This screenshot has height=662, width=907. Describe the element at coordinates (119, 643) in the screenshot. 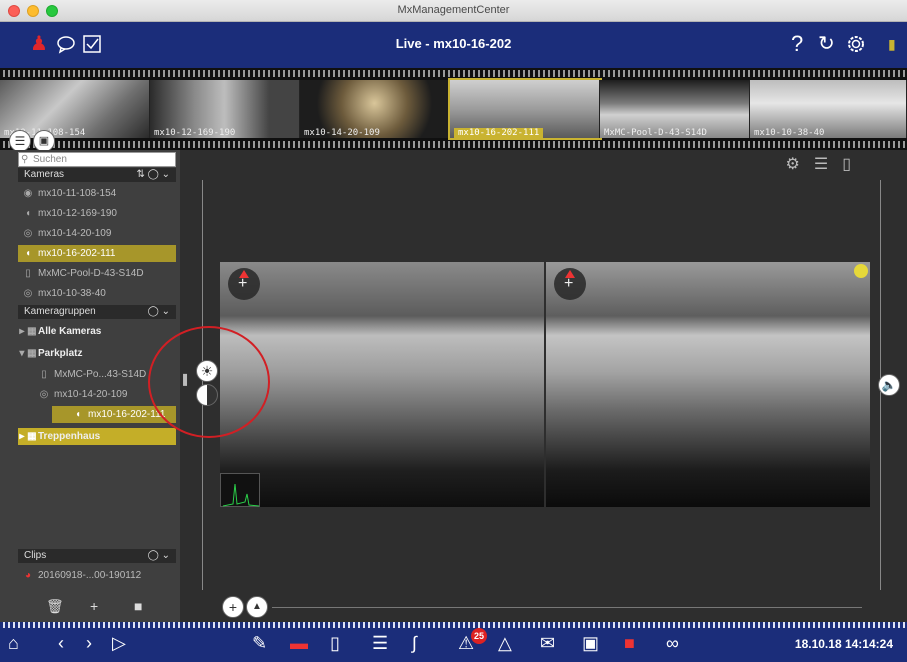

I see `player-icon: ▷` at that location.